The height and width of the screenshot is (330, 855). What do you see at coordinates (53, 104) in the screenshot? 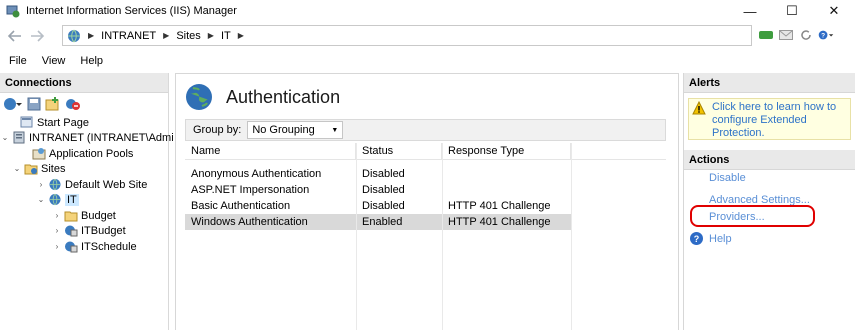
I see `add-connection-icon` at bounding box center [53, 104].